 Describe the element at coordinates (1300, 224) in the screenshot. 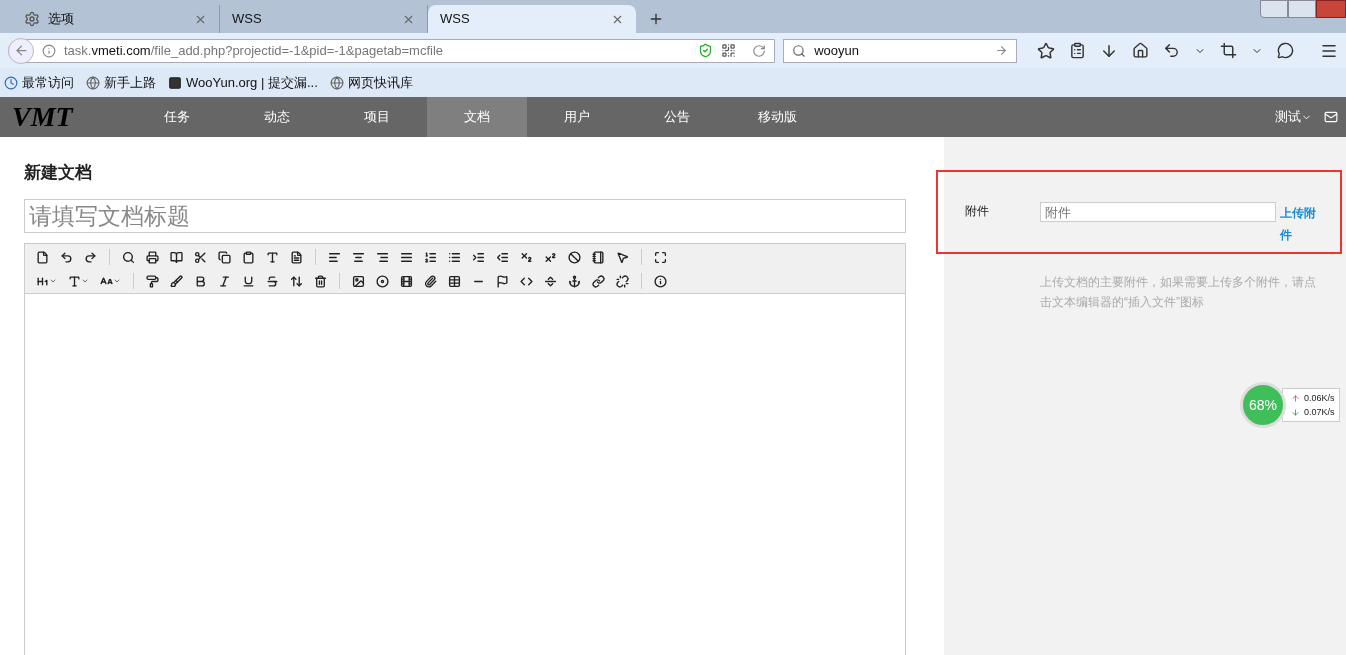

I see `upload-attachment-link: 上传附件` at that location.